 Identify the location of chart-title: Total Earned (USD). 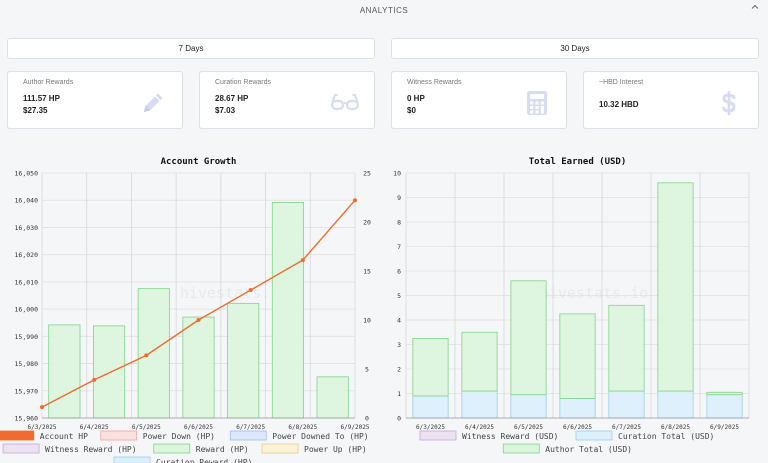
(578, 162).